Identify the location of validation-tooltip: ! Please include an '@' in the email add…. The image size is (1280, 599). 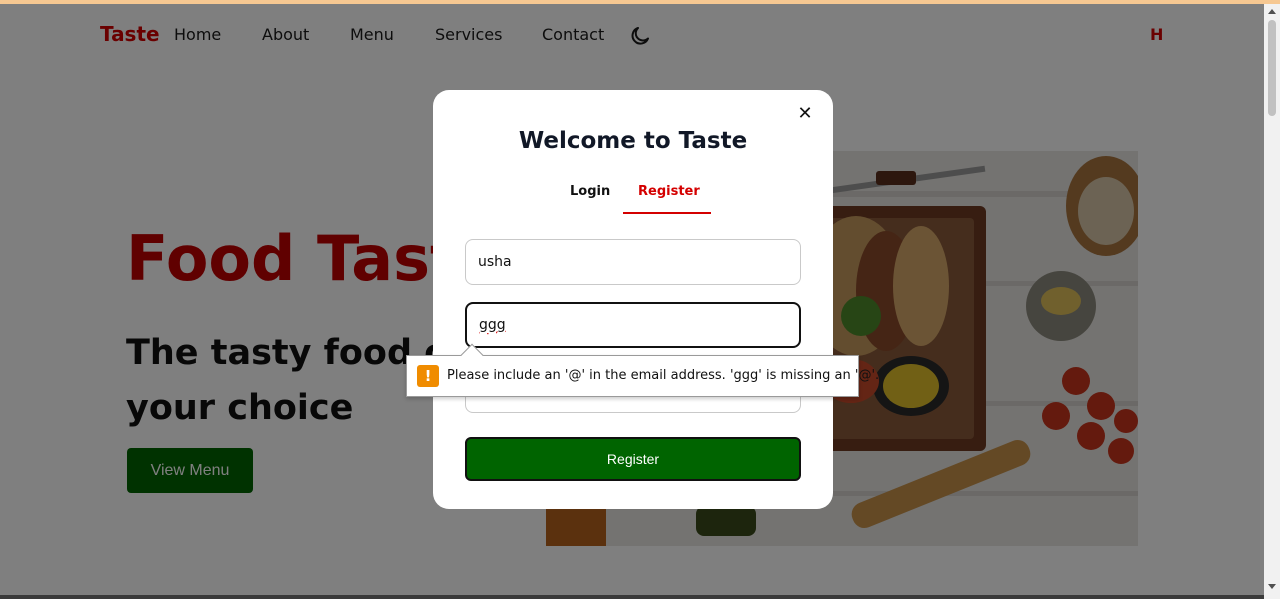
(642, 370).